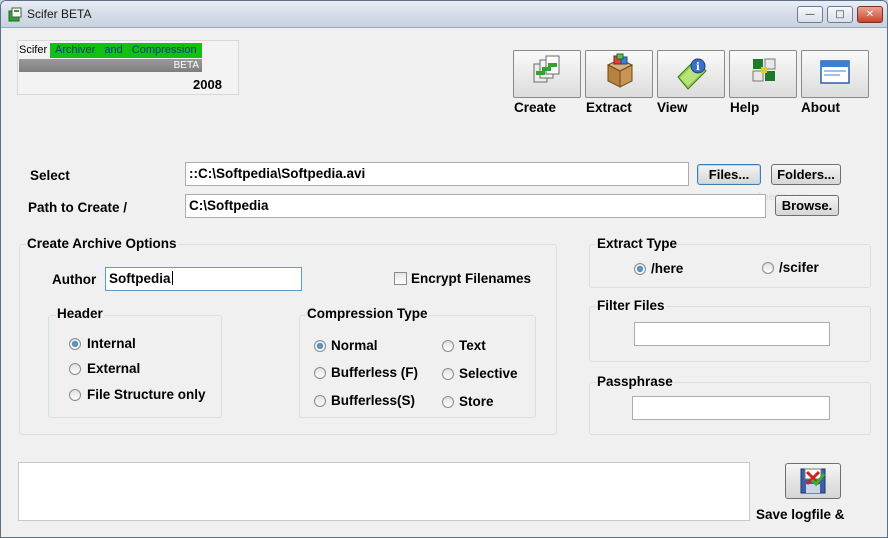  Describe the element at coordinates (113, 368) in the screenshot. I see `header-external-label: External` at that location.